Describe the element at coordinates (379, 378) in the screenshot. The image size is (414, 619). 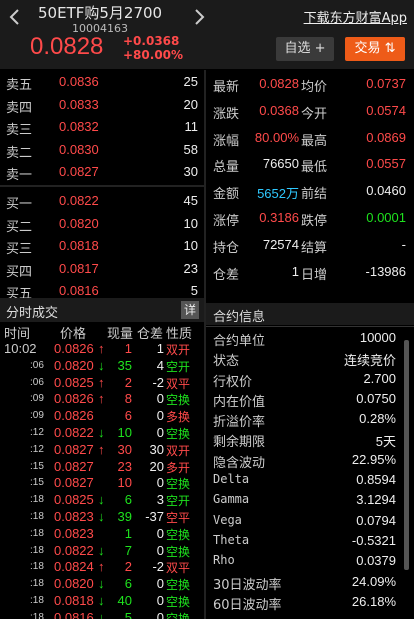
I see `info-value: 2.700` at that location.